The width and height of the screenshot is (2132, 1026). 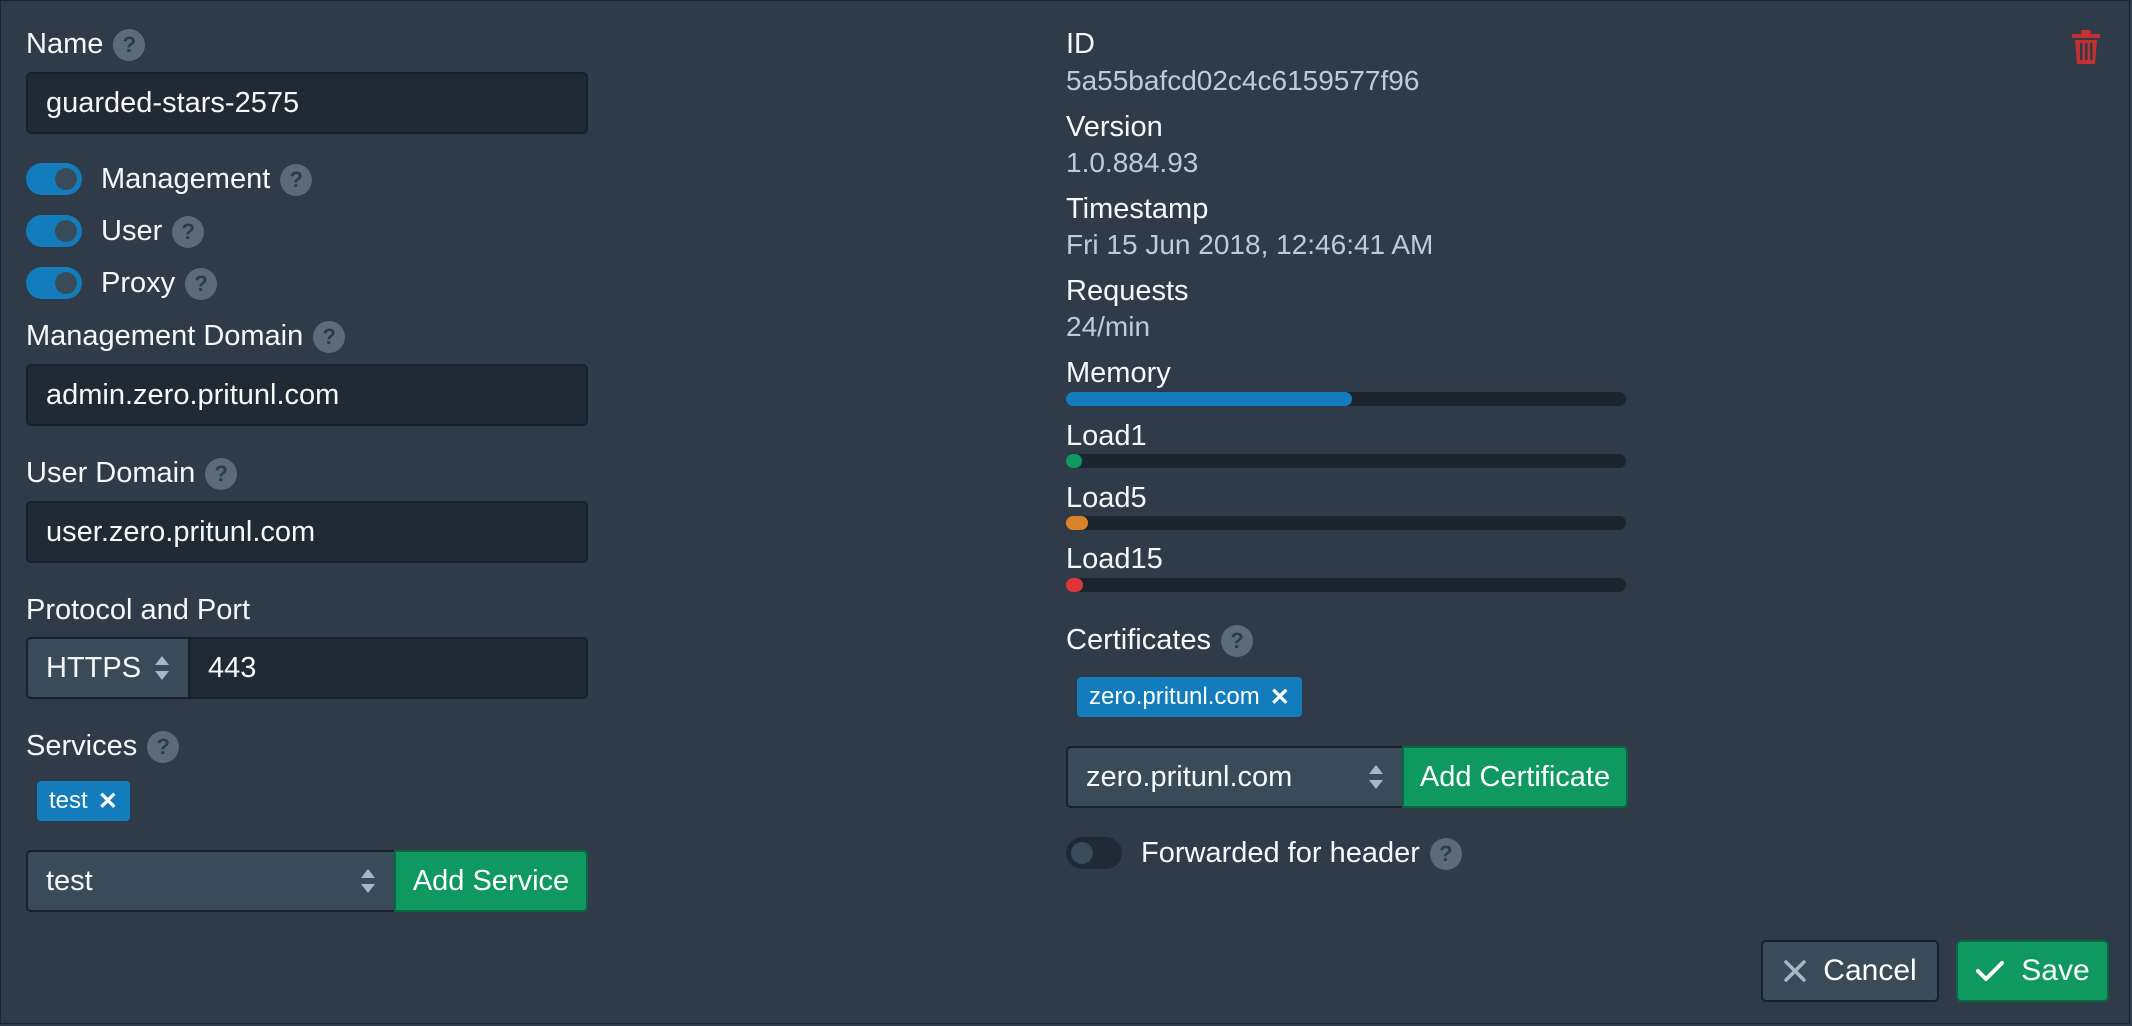 I want to click on cancel-button-label: Cancel, so click(x=1870, y=970).